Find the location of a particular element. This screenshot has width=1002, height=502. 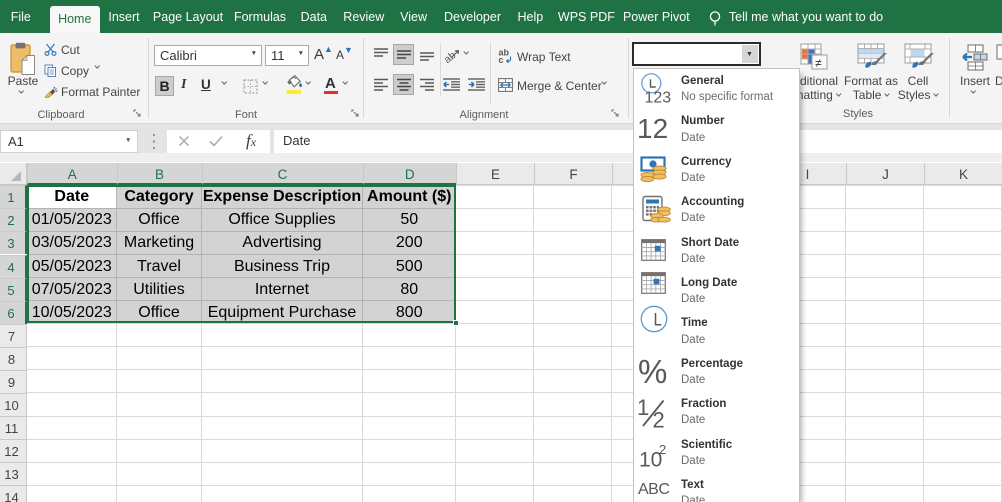

svg-text: 12 is located at coordinates (652, 127).